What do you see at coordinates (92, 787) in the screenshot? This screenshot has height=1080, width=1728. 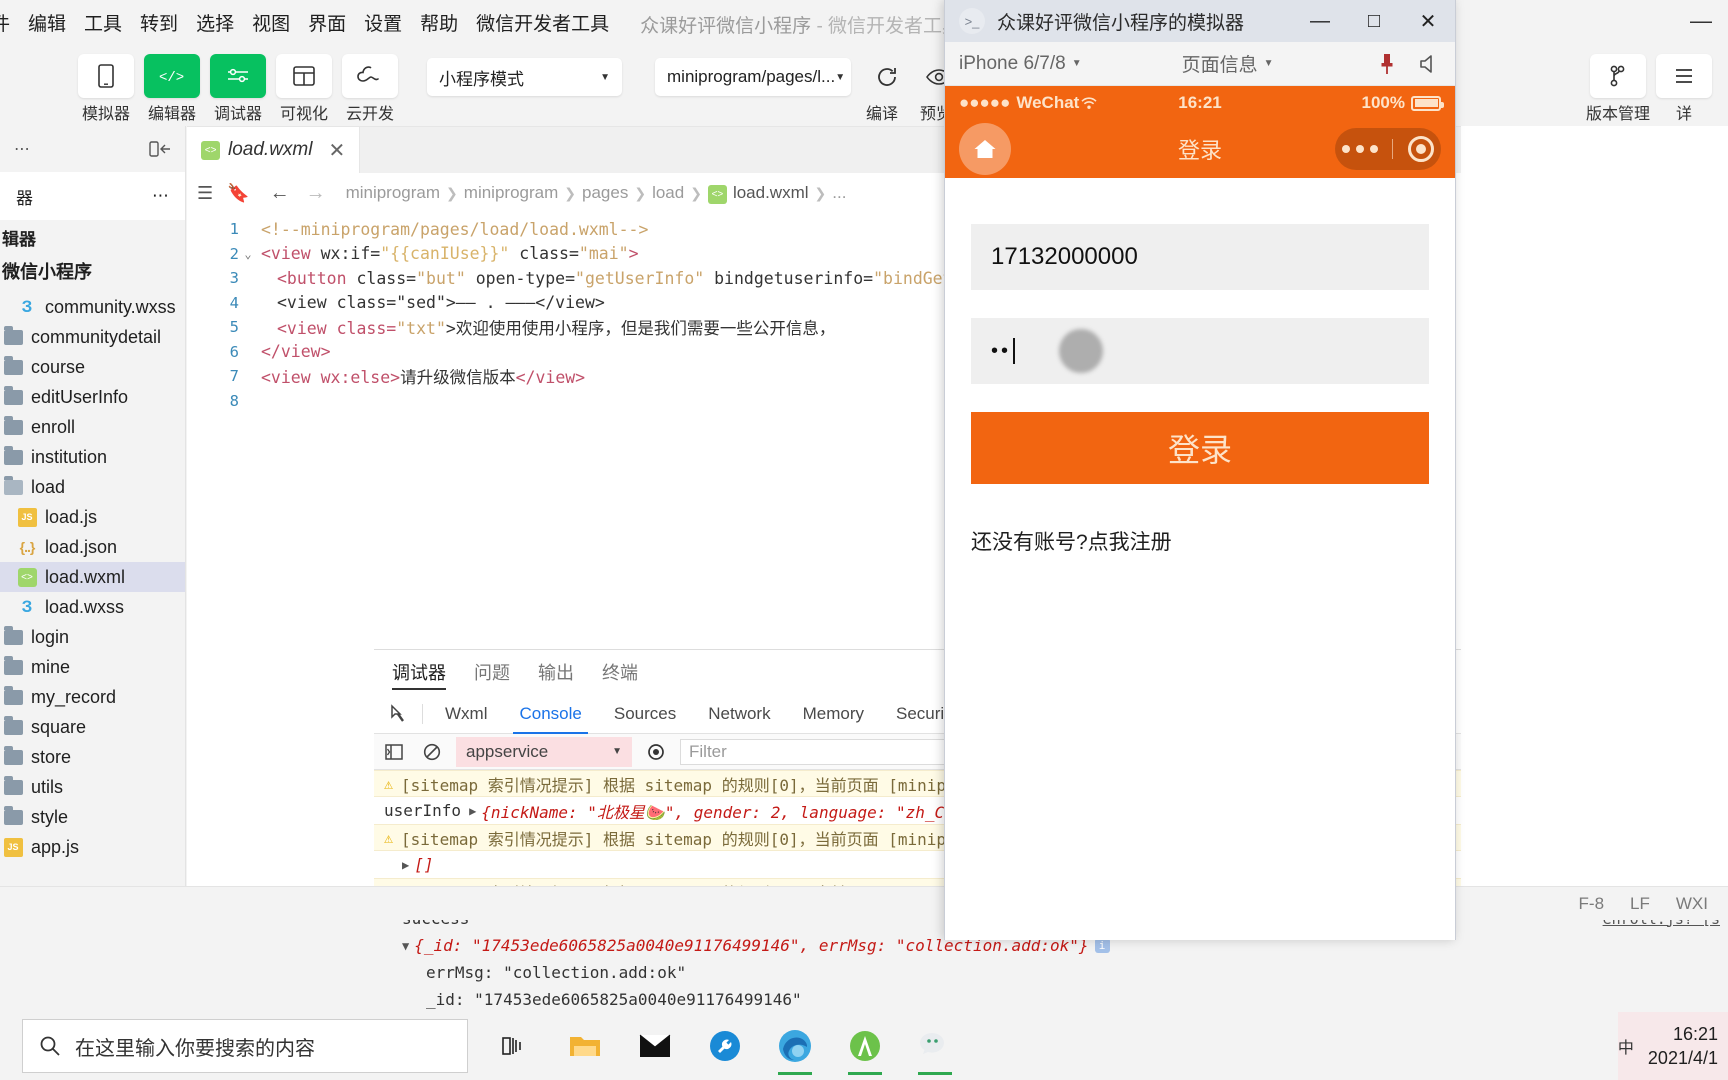 I see `file-tree-item: utils` at bounding box center [92, 787].